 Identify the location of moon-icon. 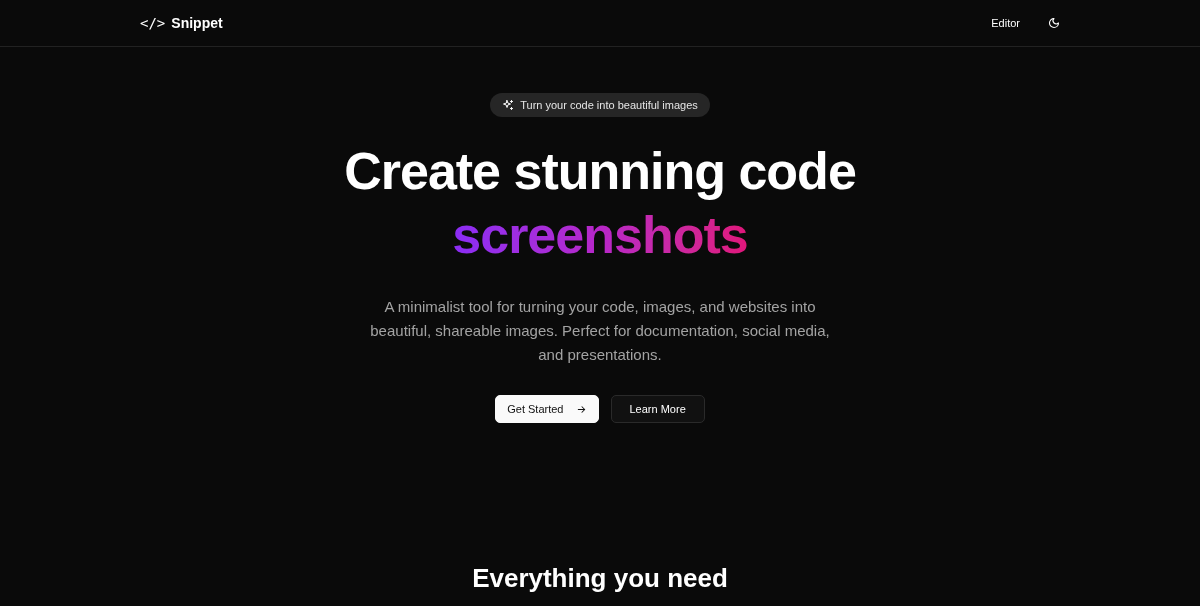
(1054, 23).